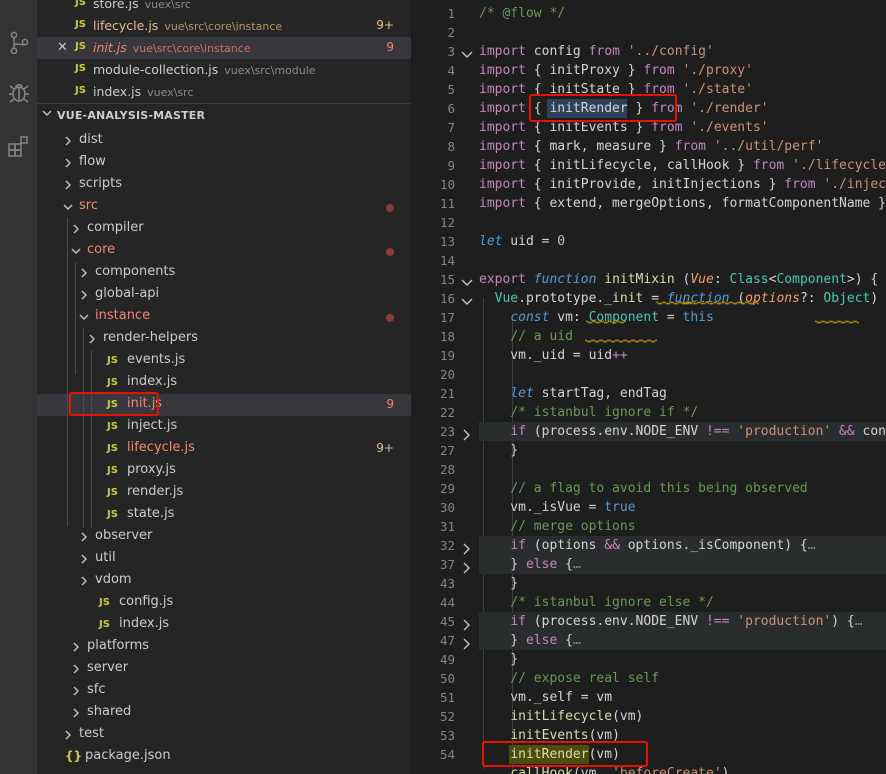 The image size is (886, 774). I want to click on tree-item-test: test, so click(224, 735).